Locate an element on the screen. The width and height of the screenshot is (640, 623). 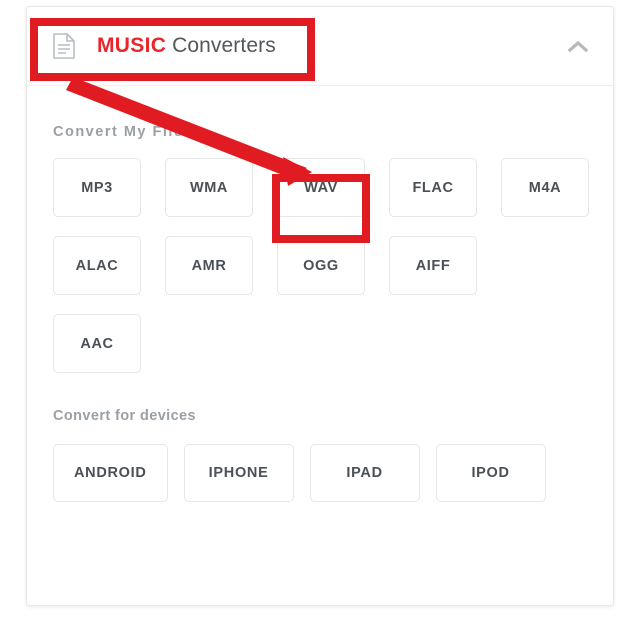
format-button-mp3: MP3 is located at coordinates (97, 187).